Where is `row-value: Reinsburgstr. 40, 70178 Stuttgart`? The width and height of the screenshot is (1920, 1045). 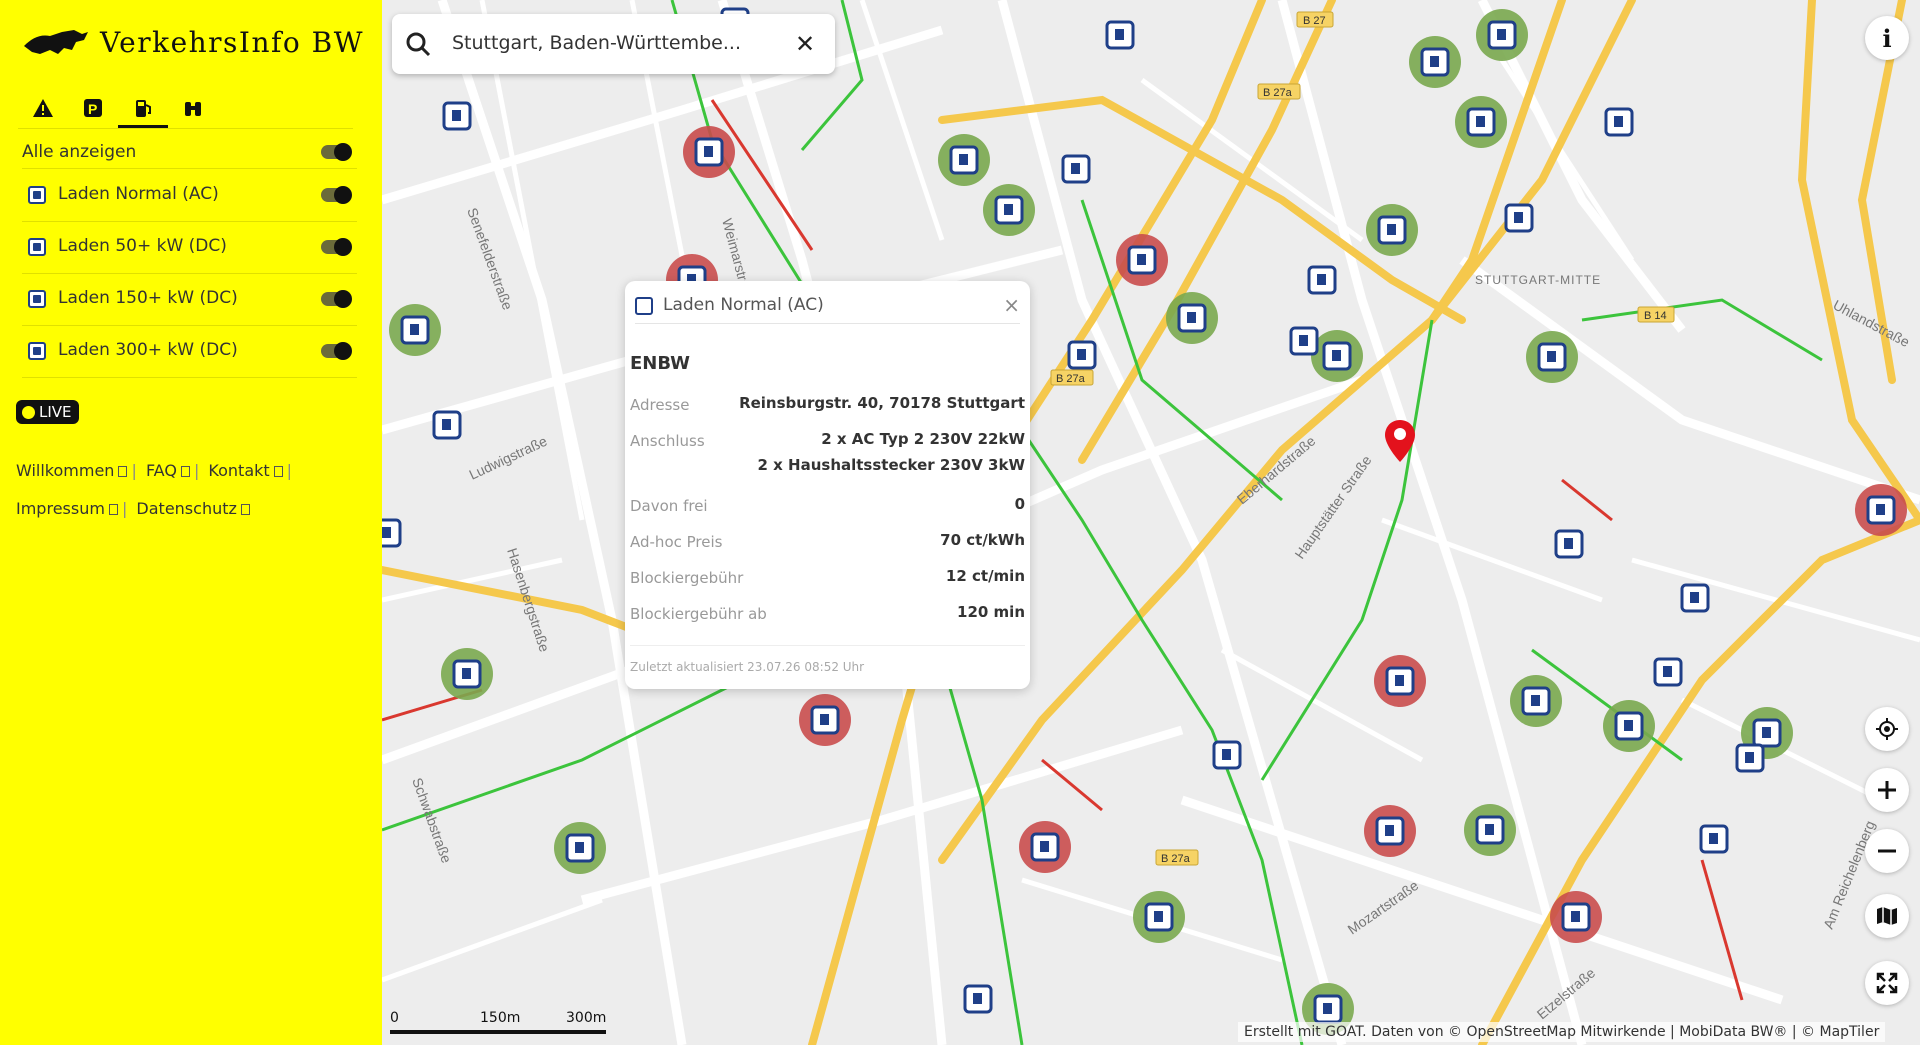
row-value: Reinsburgstr. 40, 70178 Stuttgart is located at coordinates (882, 403).